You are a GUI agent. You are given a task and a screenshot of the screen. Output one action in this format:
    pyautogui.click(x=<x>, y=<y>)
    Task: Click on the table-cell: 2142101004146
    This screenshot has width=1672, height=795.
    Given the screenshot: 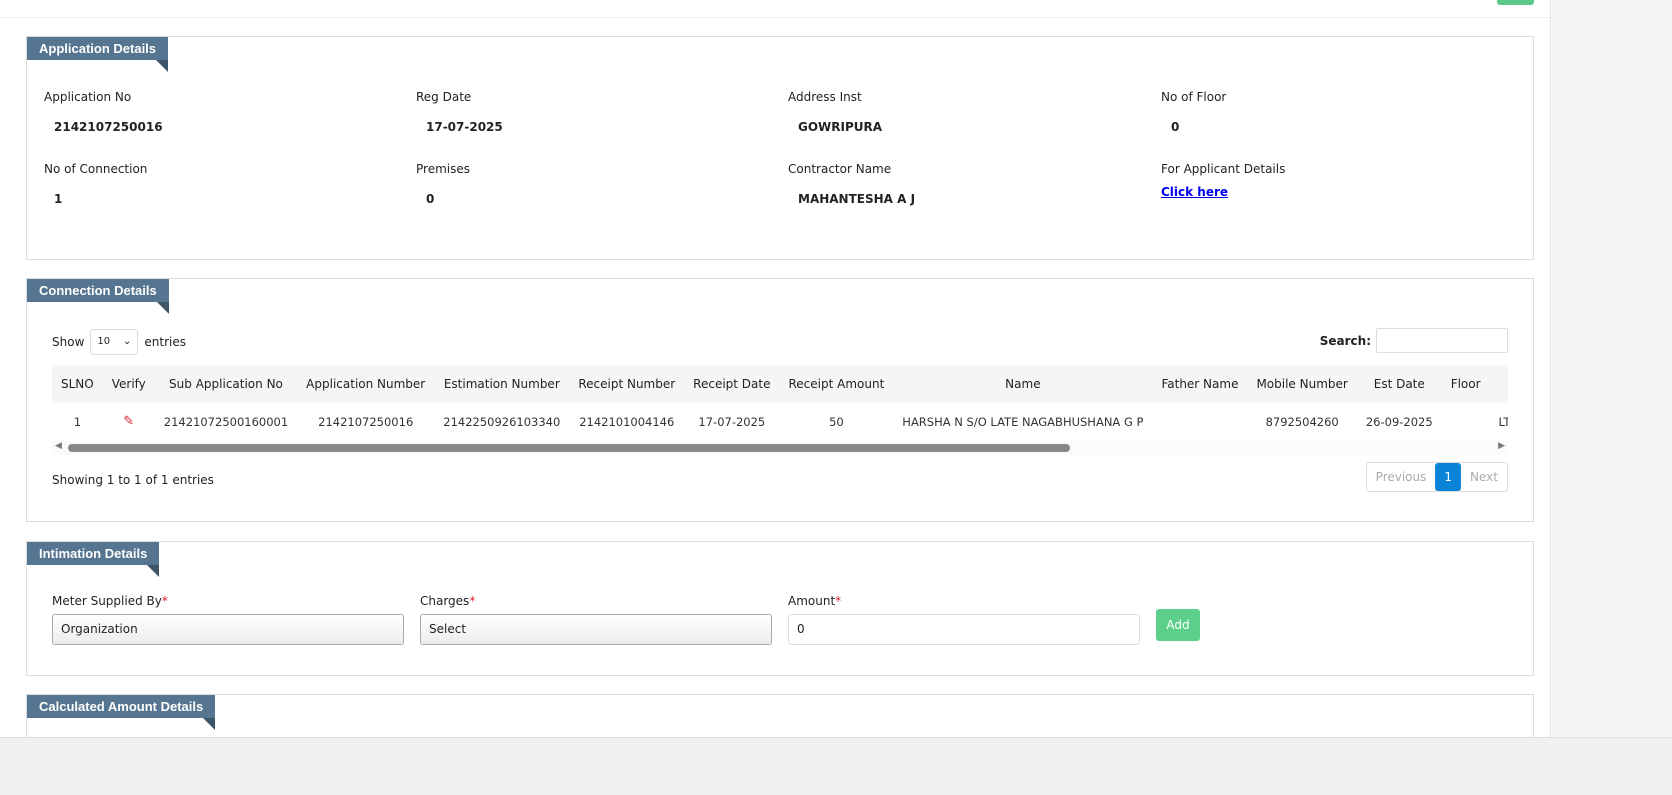 What is the action you would take?
    pyautogui.click(x=627, y=422)
    